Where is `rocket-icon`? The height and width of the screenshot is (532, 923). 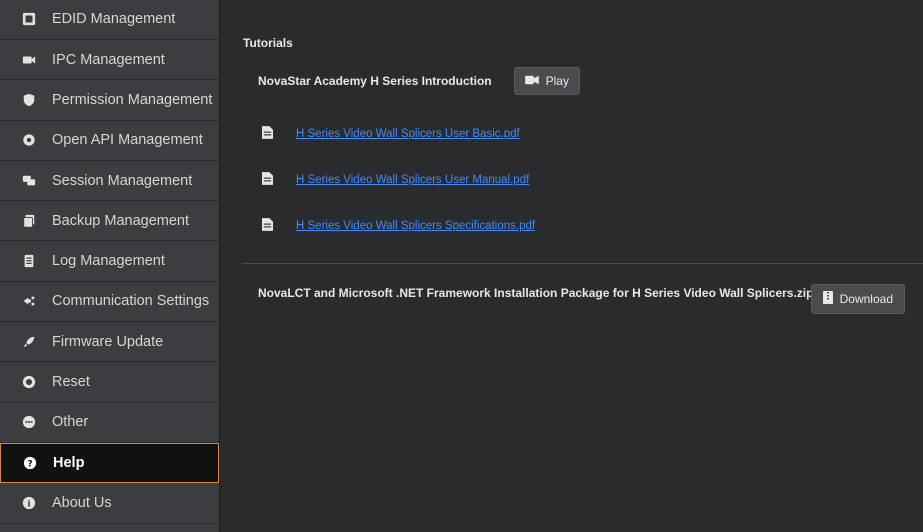
rocket-icon is located at coordinates (29, 342).